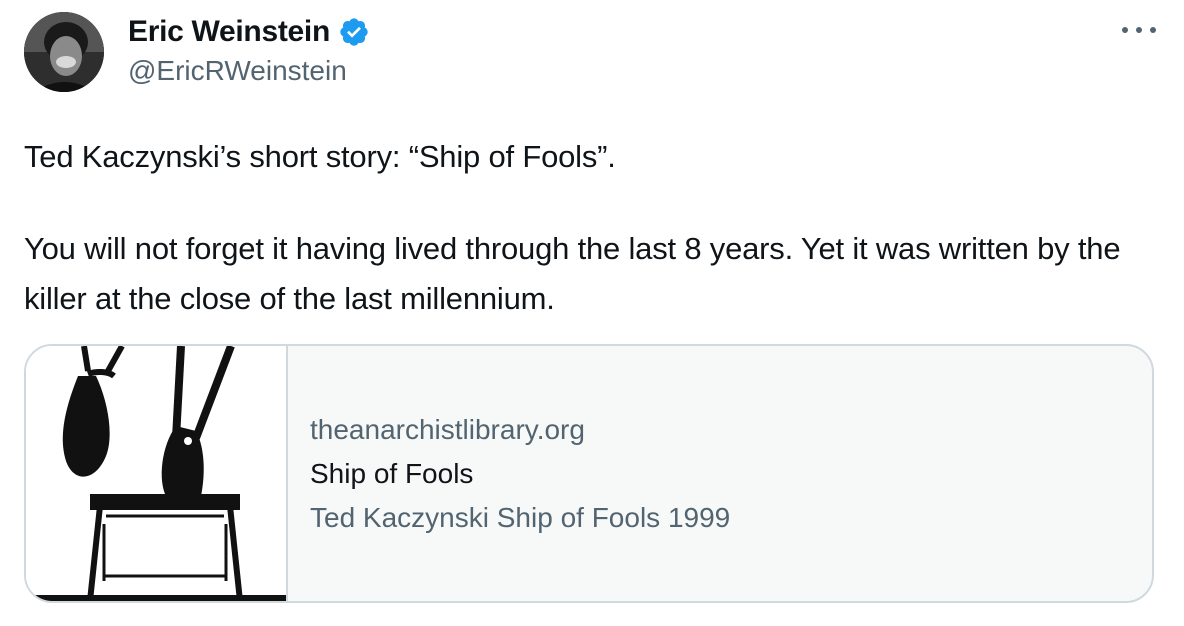  What do you see at coordinates (520, 518) in the screenshot?
I see `card-description: Ted Kaczynski Ship of Fools 1999` at bounding box center [520, 518].